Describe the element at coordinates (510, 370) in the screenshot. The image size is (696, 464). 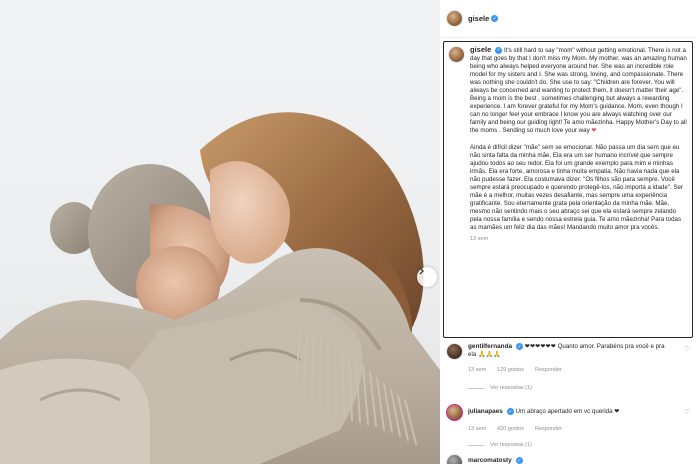
I see `comment-likes: 129 gostos` at that location.